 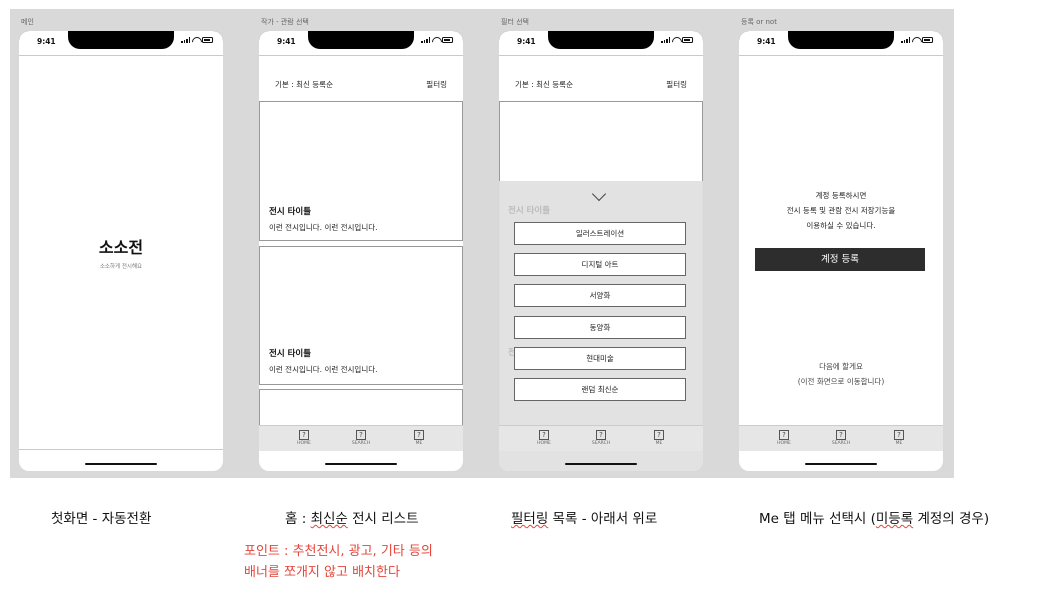 I want to click on app-title: 소소전, so click(x=121, y=247).